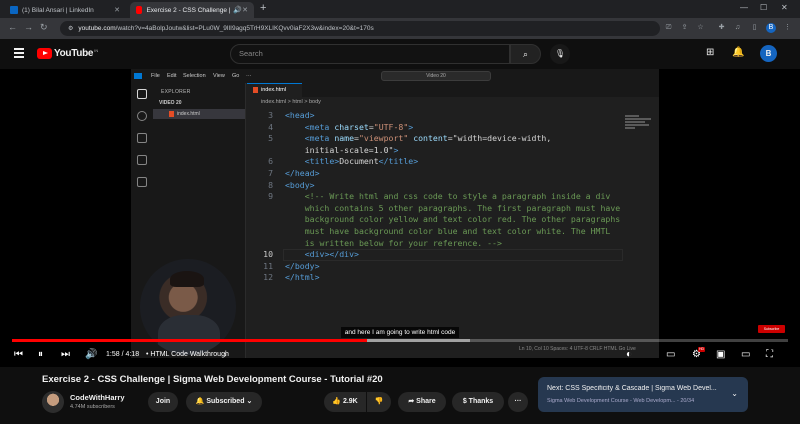  Describe the element at coordinates (270, 161) in the screenshot. I see `line-number: 6` at that location.